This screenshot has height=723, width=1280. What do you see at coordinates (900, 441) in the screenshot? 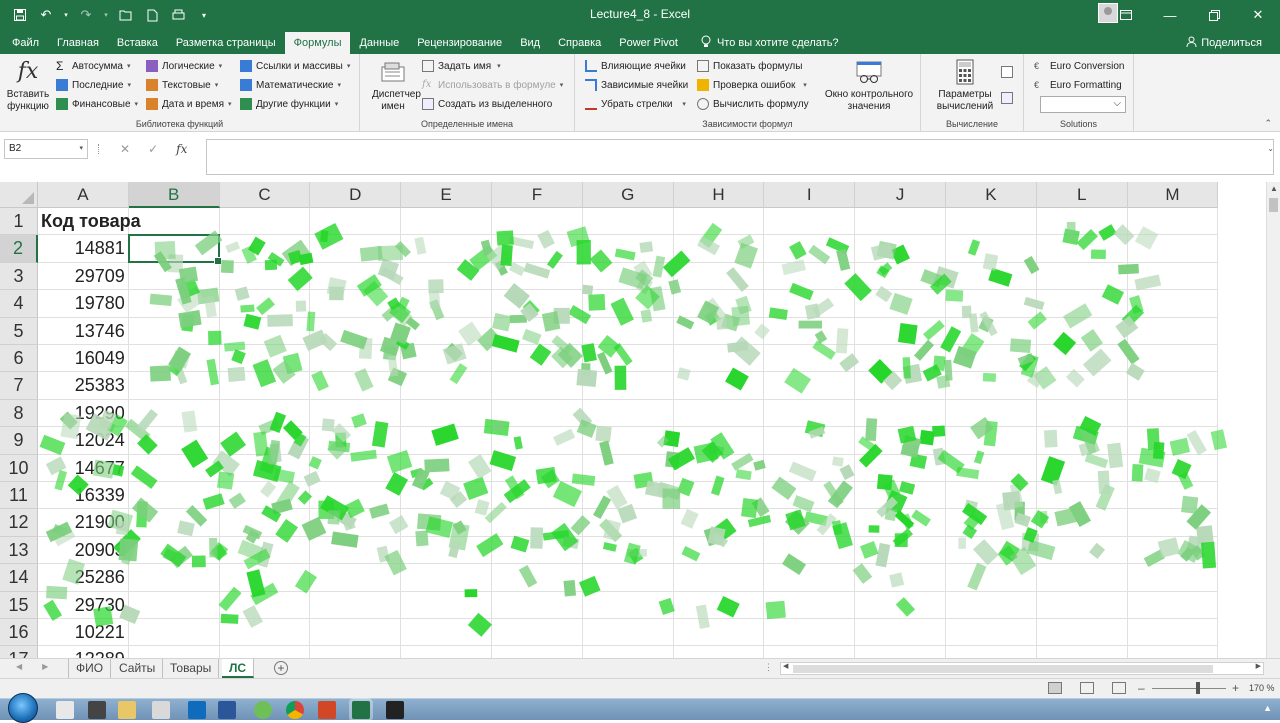
I see `cell-j9` at bounding box center [900, 441].